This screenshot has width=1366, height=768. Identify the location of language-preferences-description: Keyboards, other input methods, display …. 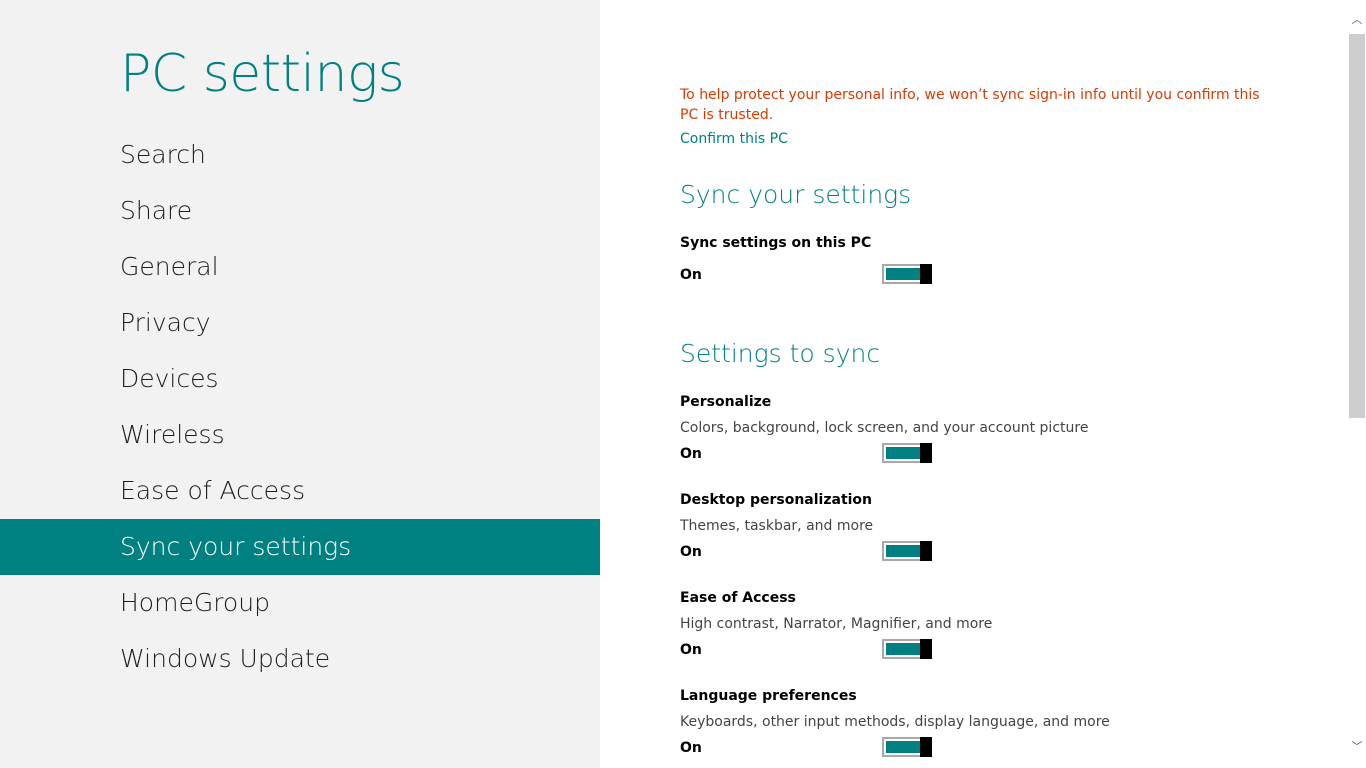
(895, 722).